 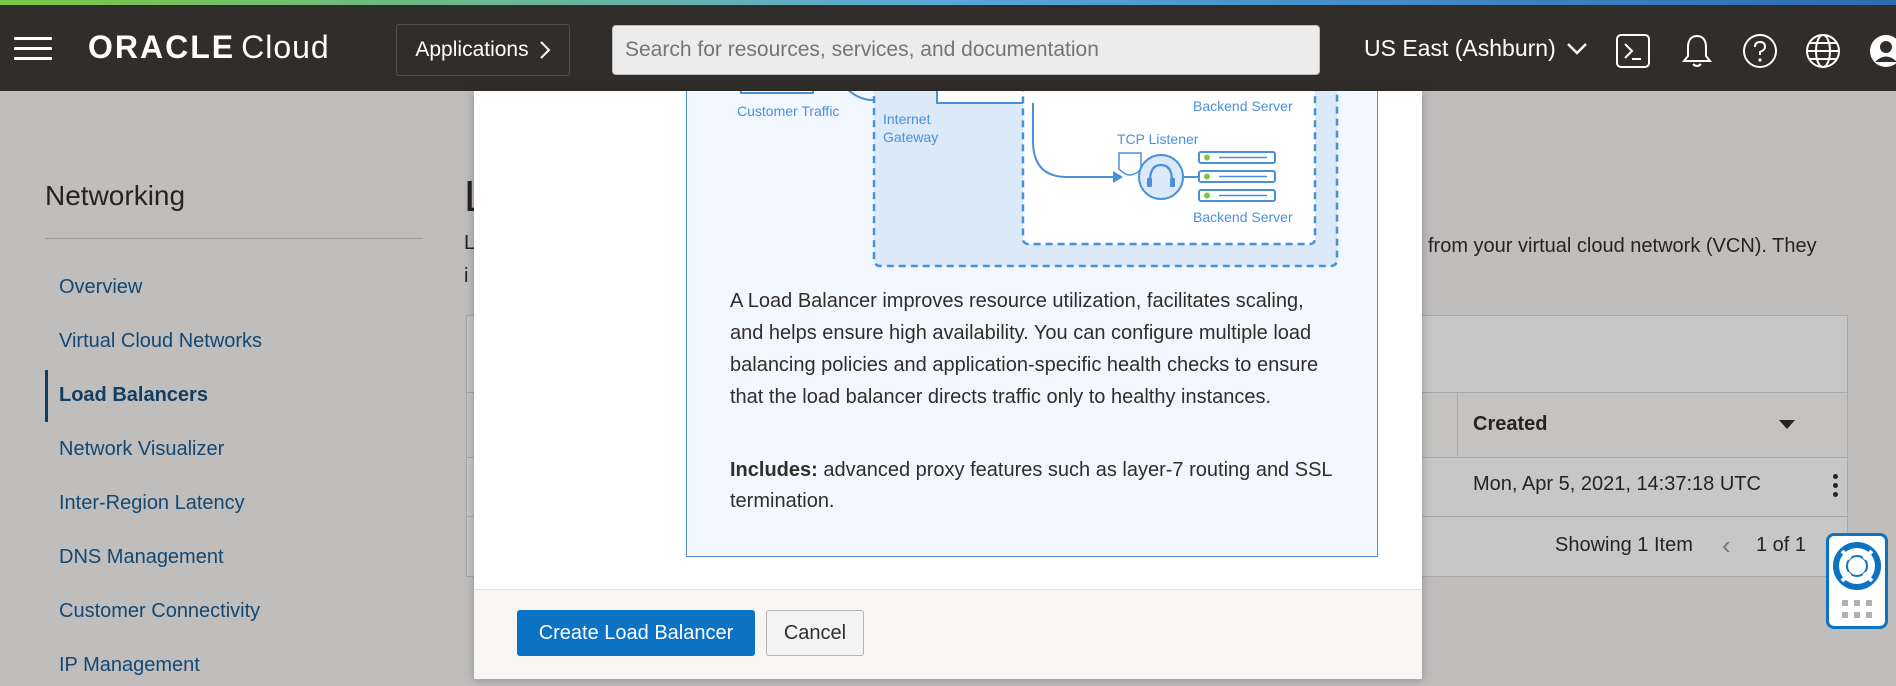 What do you see at coordinates (162, 47) in the screenshot?
I see `logo-brand: ORACLE` at bounding box center [162, 47].